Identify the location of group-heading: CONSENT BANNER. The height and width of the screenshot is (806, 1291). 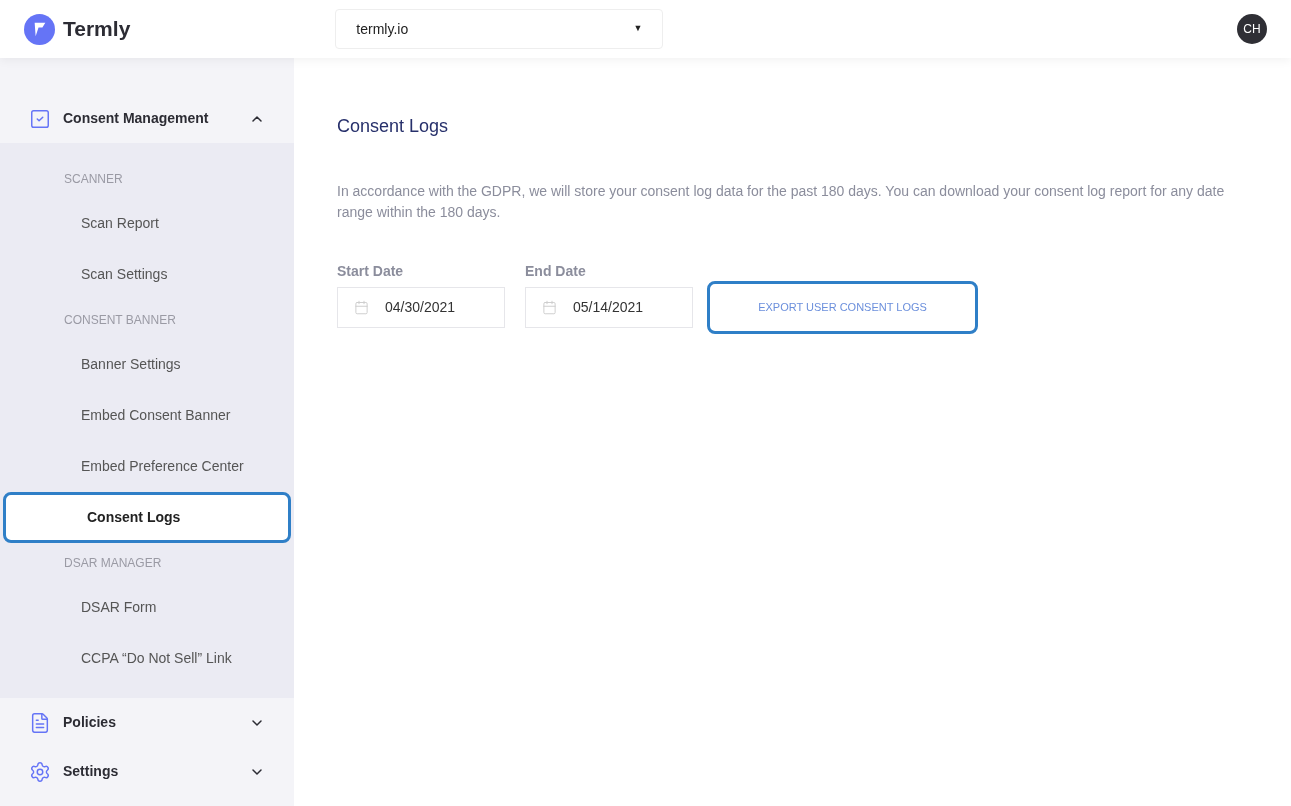
(120, 320).